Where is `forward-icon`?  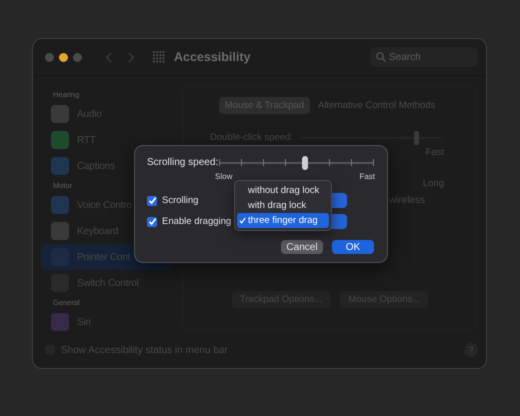
forward-icon is located at coordinates (131, 57).